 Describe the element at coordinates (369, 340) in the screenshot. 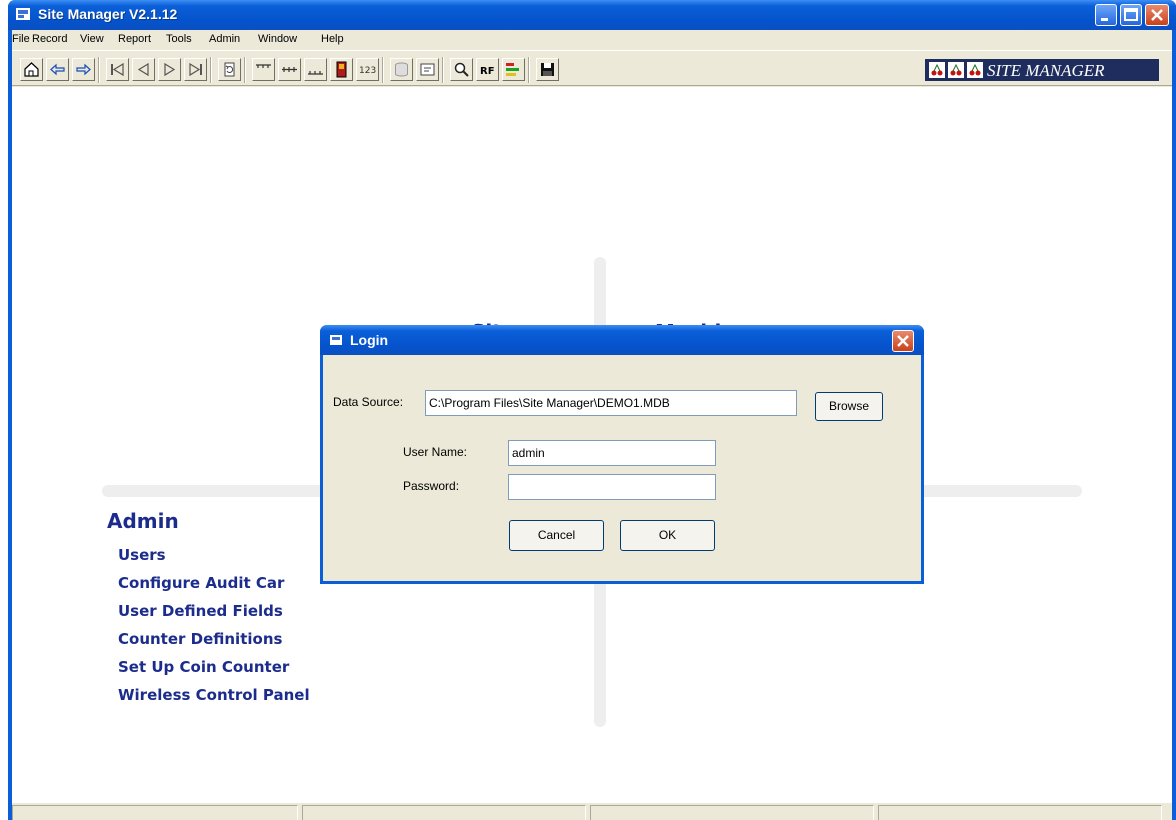

I see `login-title: Login` at that location.